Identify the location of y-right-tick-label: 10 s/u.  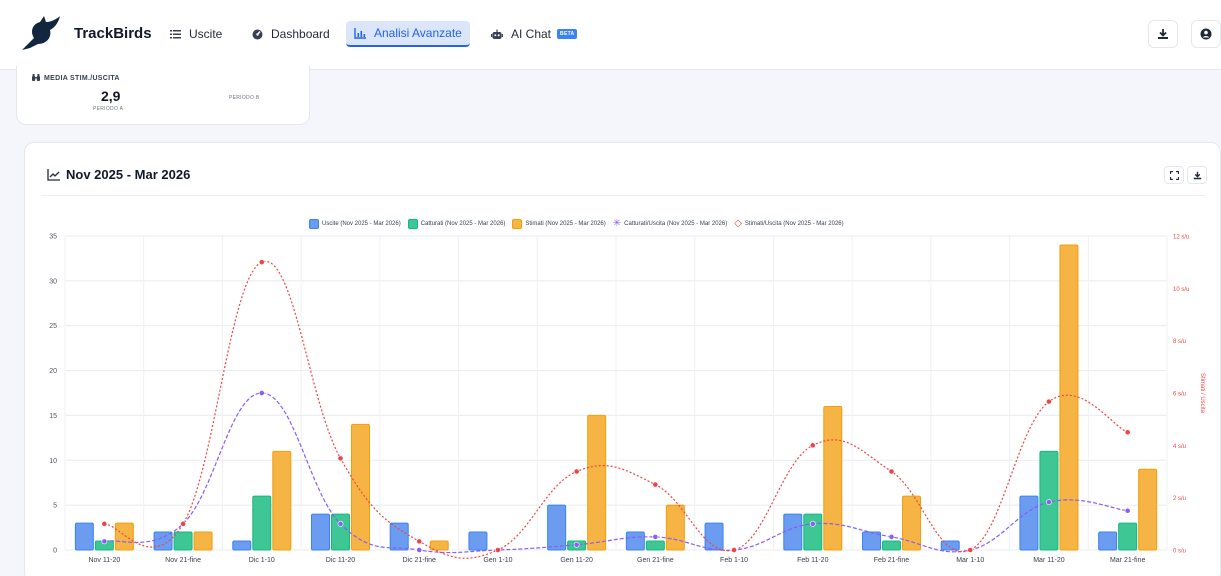
(1181, 290).